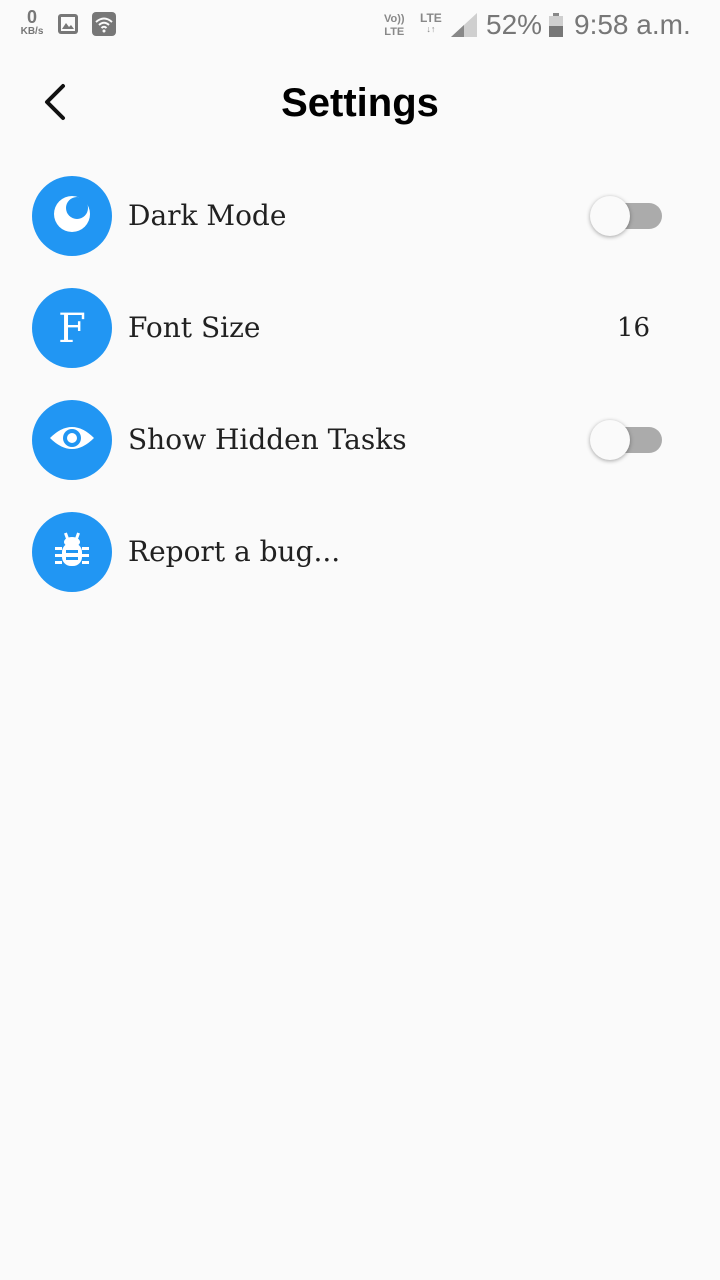  What do you see at coordinates (394, 19) in the screenshot?
I see `volte-line1: Vo))` at bounding box center [394, 19].